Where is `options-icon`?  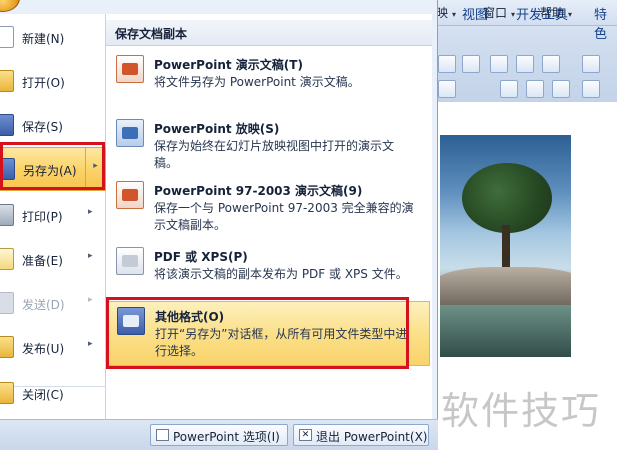
options-icon is located at coordinates (162, 435).